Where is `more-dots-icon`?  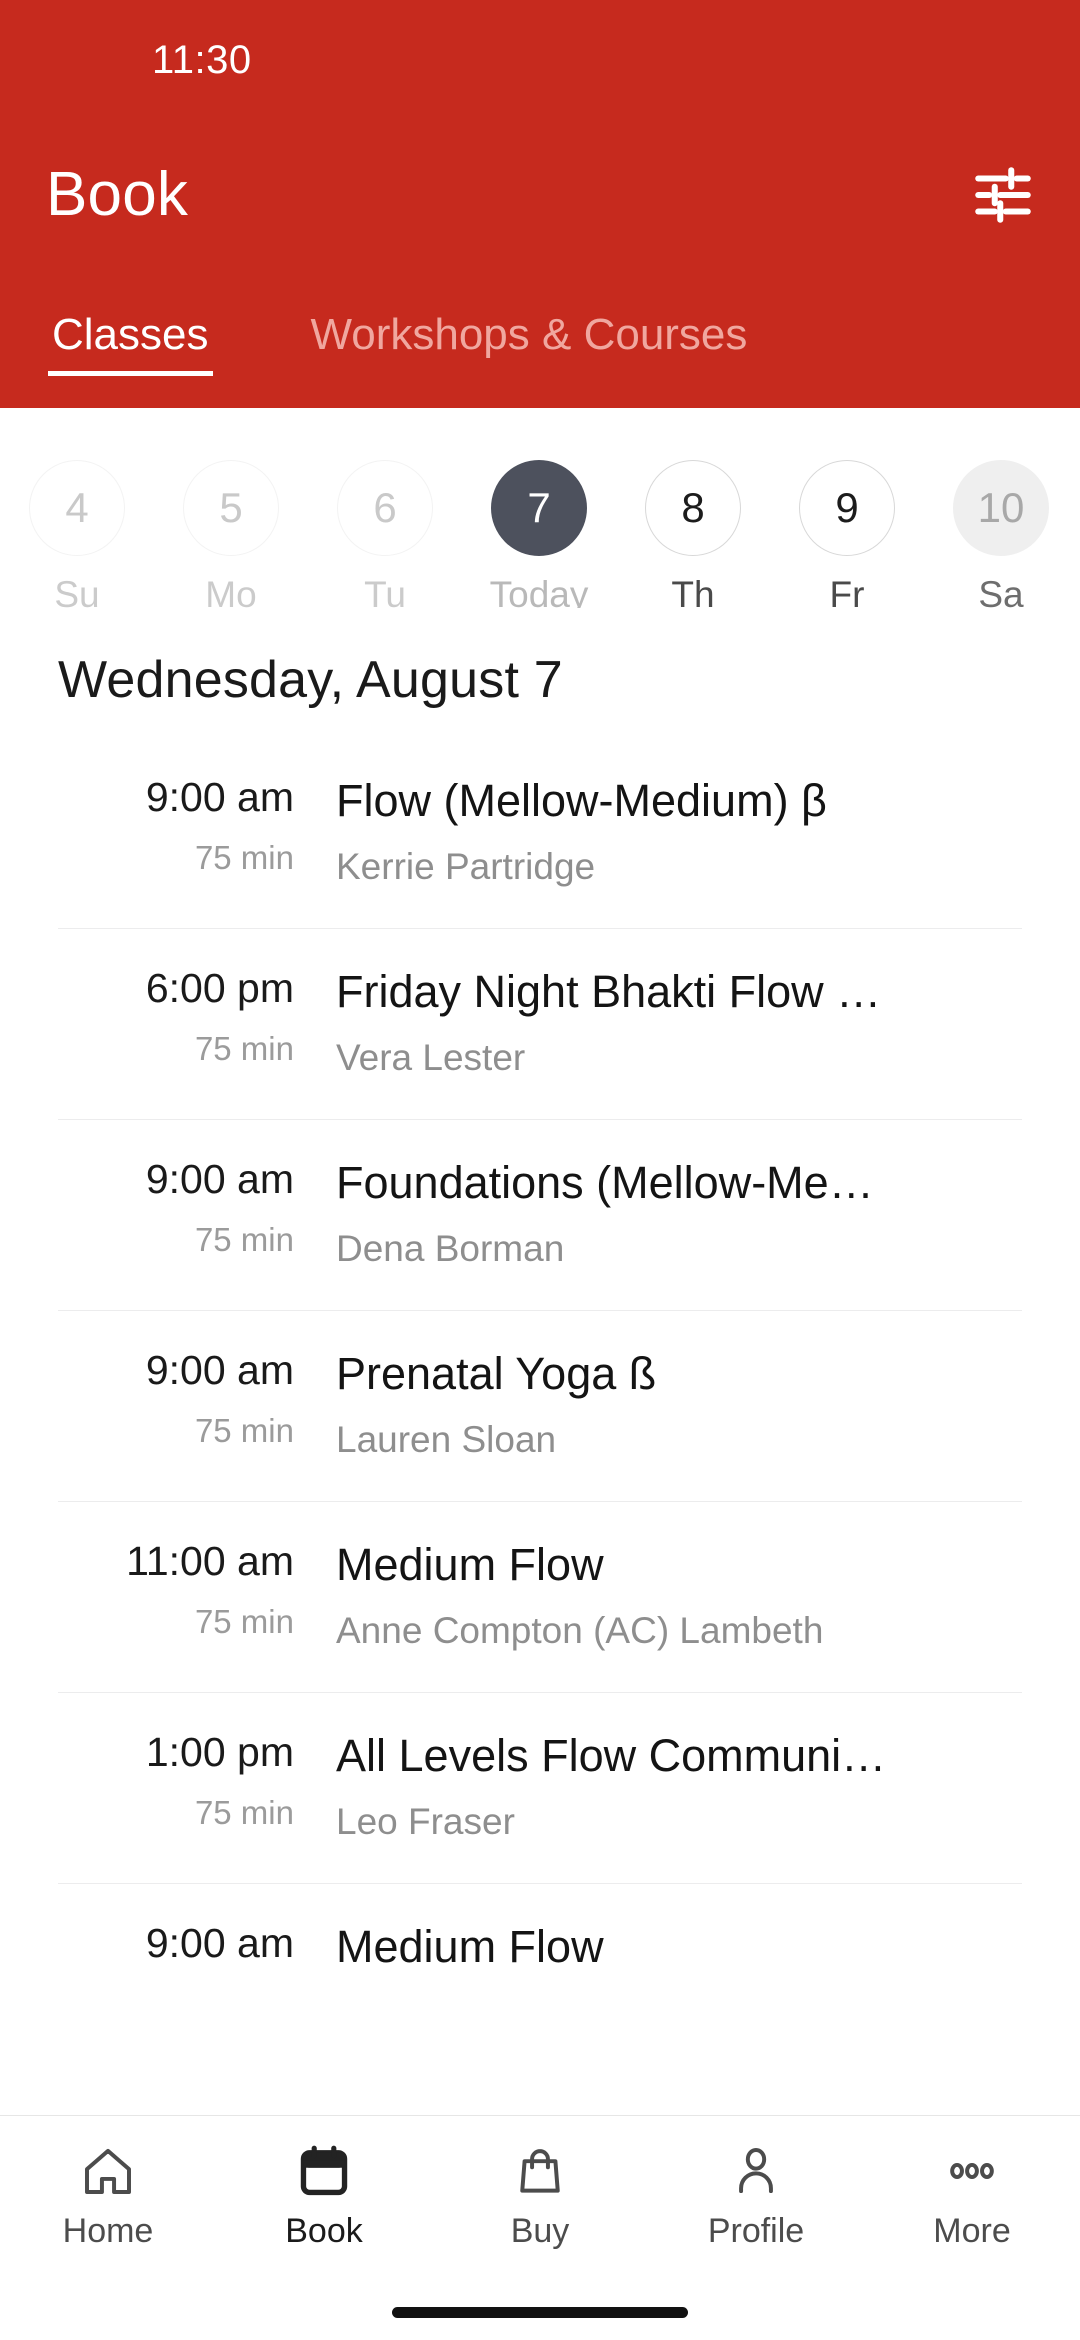
more-dots-icon is located at coordinates (972, 2171).